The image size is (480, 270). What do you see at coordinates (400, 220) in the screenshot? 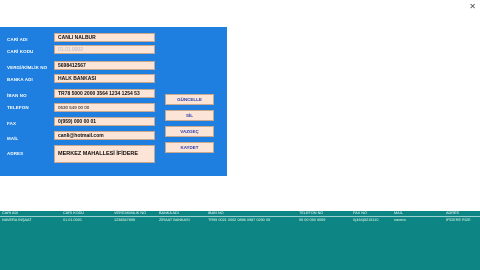
I see `grid-cell: navera` at bounding box center [400, 220].